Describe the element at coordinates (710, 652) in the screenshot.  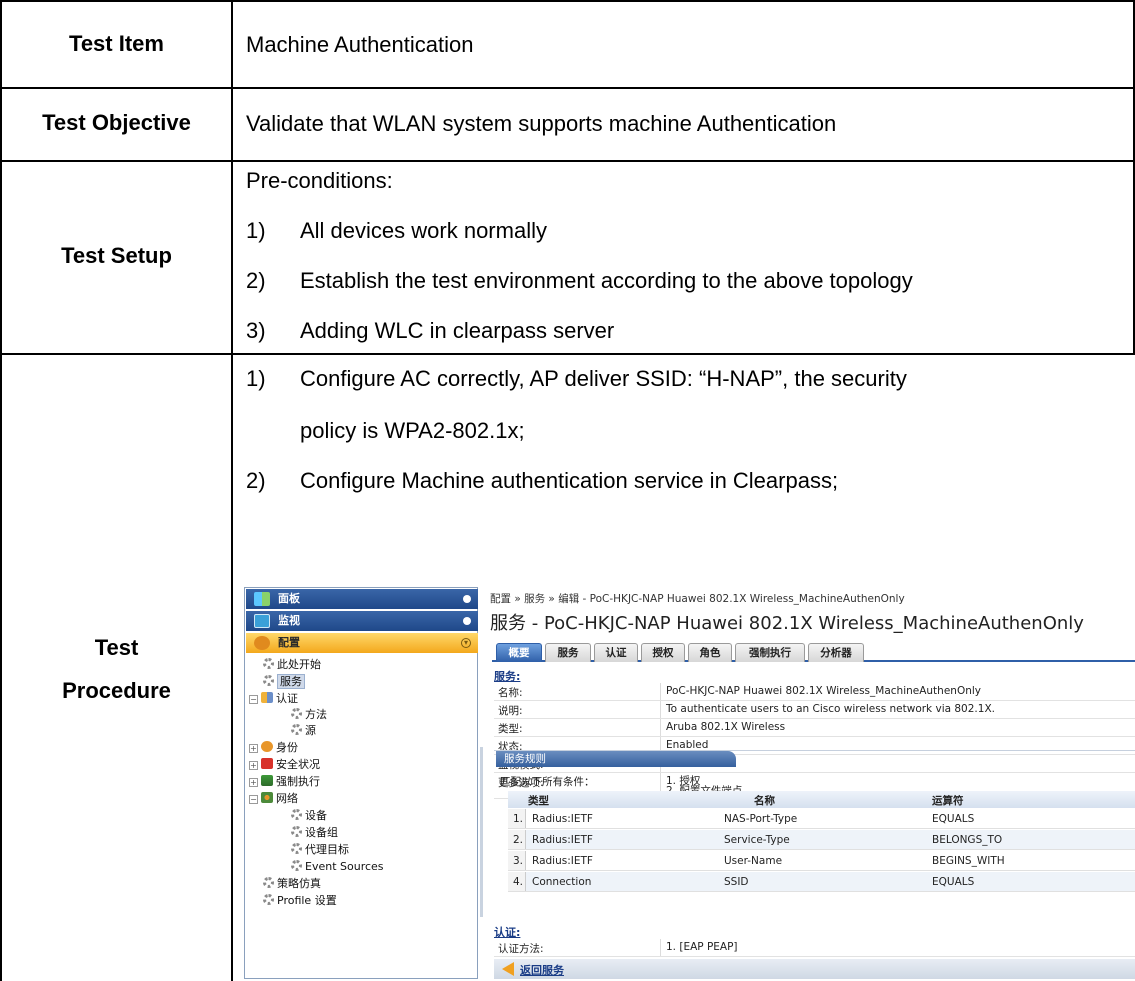
I see `tab-roles: 角色` at that location.